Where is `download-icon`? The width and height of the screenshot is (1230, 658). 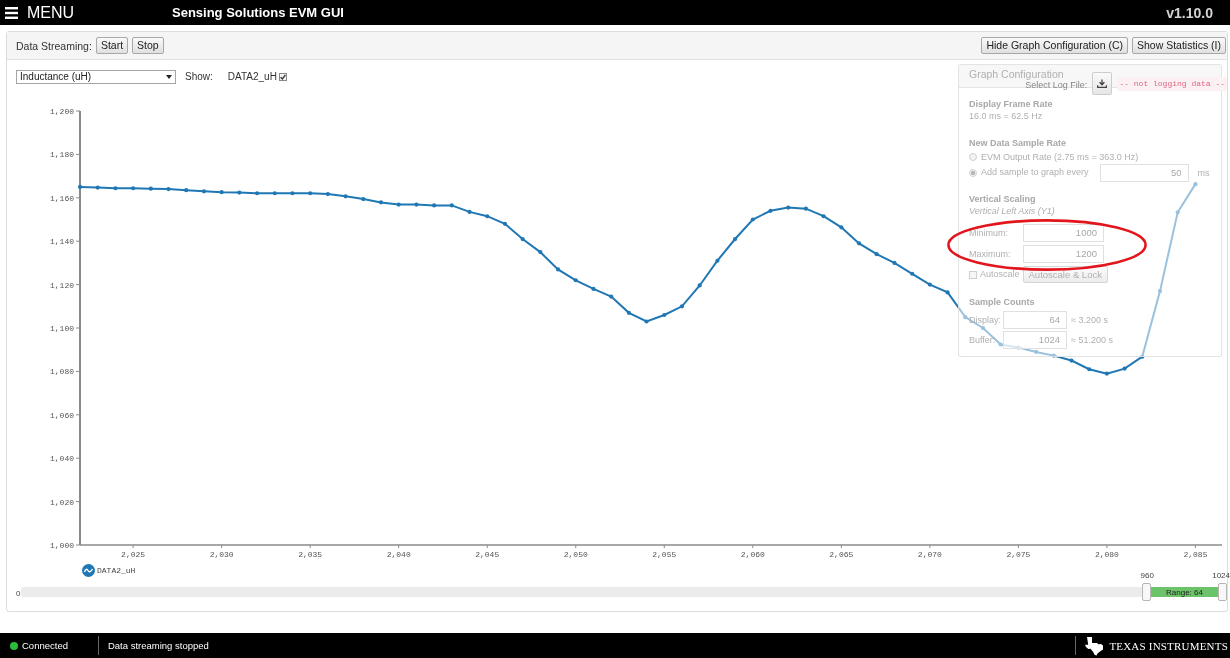 download-icon is located at coordinates (1102, 83).